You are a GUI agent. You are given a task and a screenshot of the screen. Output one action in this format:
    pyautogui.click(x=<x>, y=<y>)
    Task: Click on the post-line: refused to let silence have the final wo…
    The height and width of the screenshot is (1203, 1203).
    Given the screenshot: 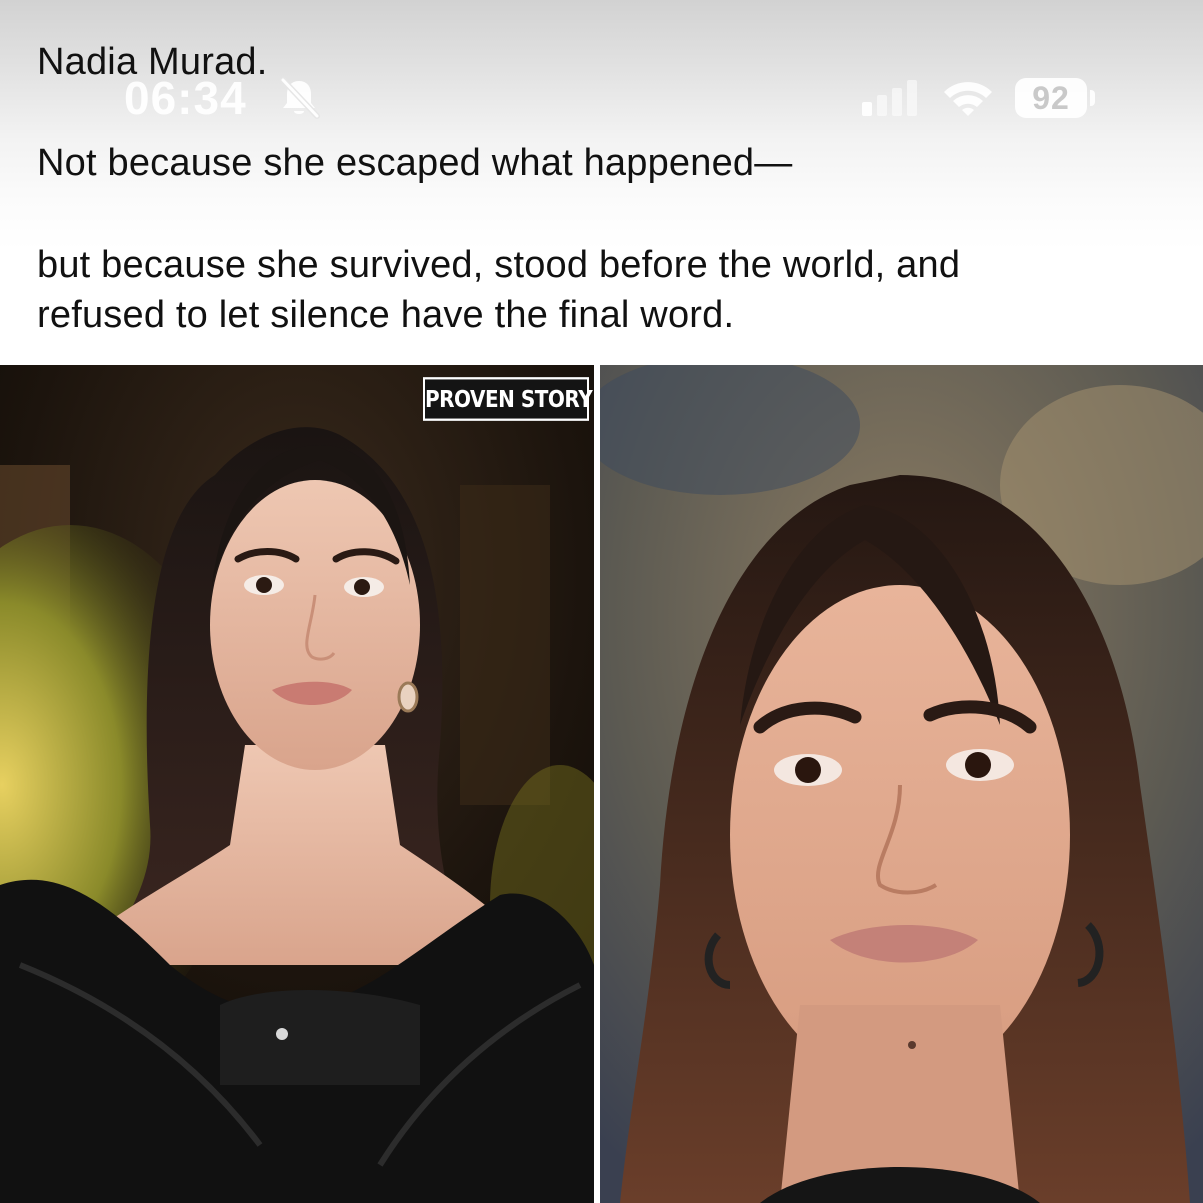 What is the action you would take?
    pyautogui.click(x=386, y=315)
    